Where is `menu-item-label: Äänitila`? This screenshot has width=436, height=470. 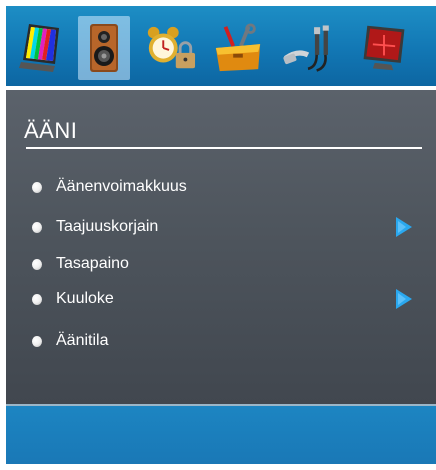
menu-item-label: Äänitila is located at coordinates (82, 340).